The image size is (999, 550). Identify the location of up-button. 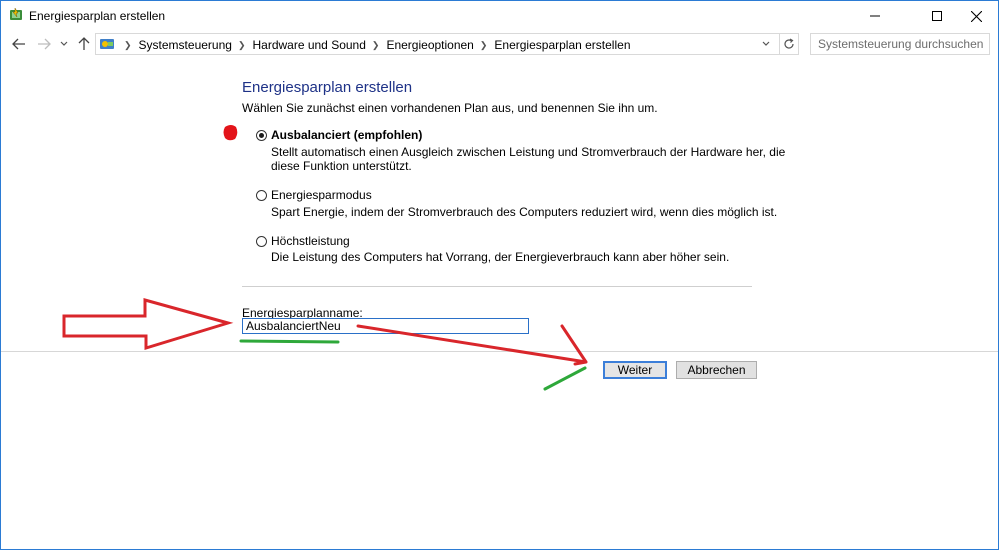
(84, 44).